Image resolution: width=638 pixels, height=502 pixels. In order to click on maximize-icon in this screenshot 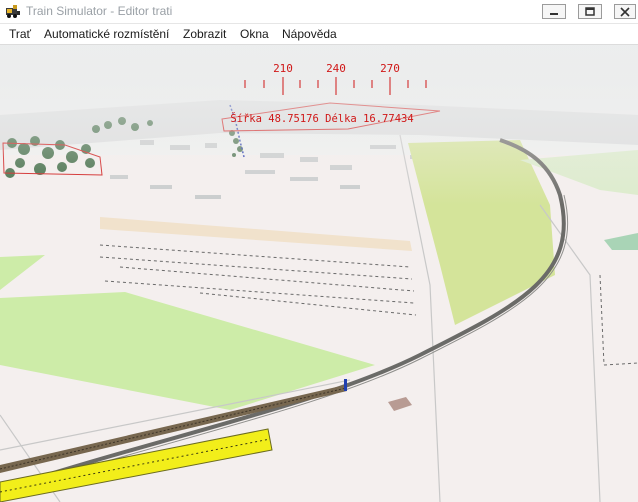, I will do `click(590, 11)`.